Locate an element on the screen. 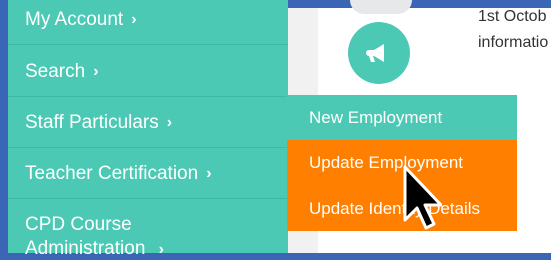 The height and width of the screenshot is (260, 551). sidebar-item-my-account: My Account › is located at coordinates (148, 22).